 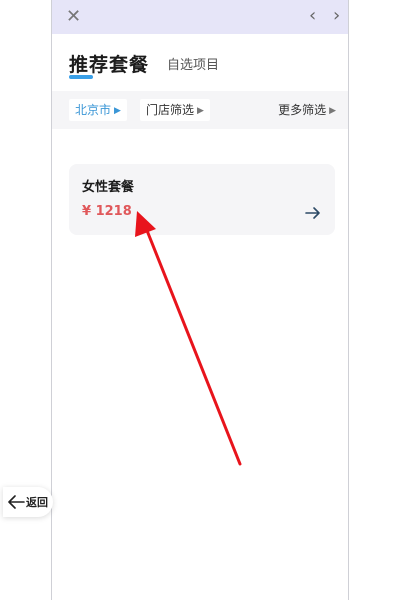 What do you see at coordinates (302, 110) in the screenshot?
I see `more-filters-label: 更多筛选` at bounding box center [302, 110].